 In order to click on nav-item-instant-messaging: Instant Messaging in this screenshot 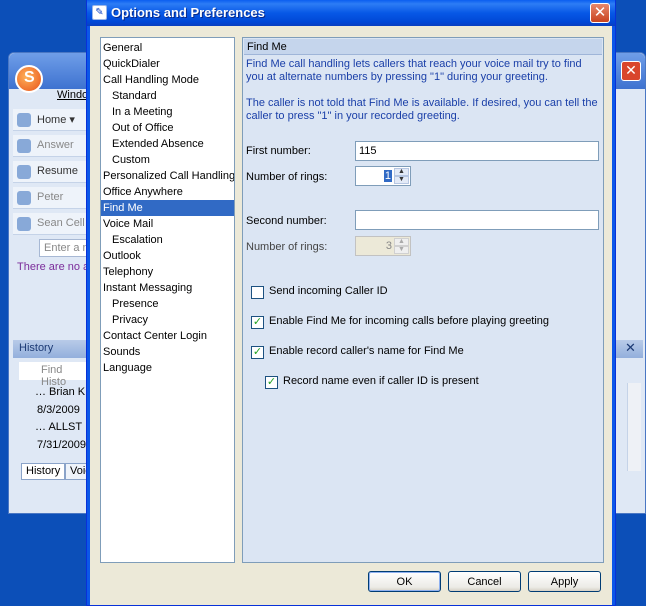, I will do `click(167, 288)`.